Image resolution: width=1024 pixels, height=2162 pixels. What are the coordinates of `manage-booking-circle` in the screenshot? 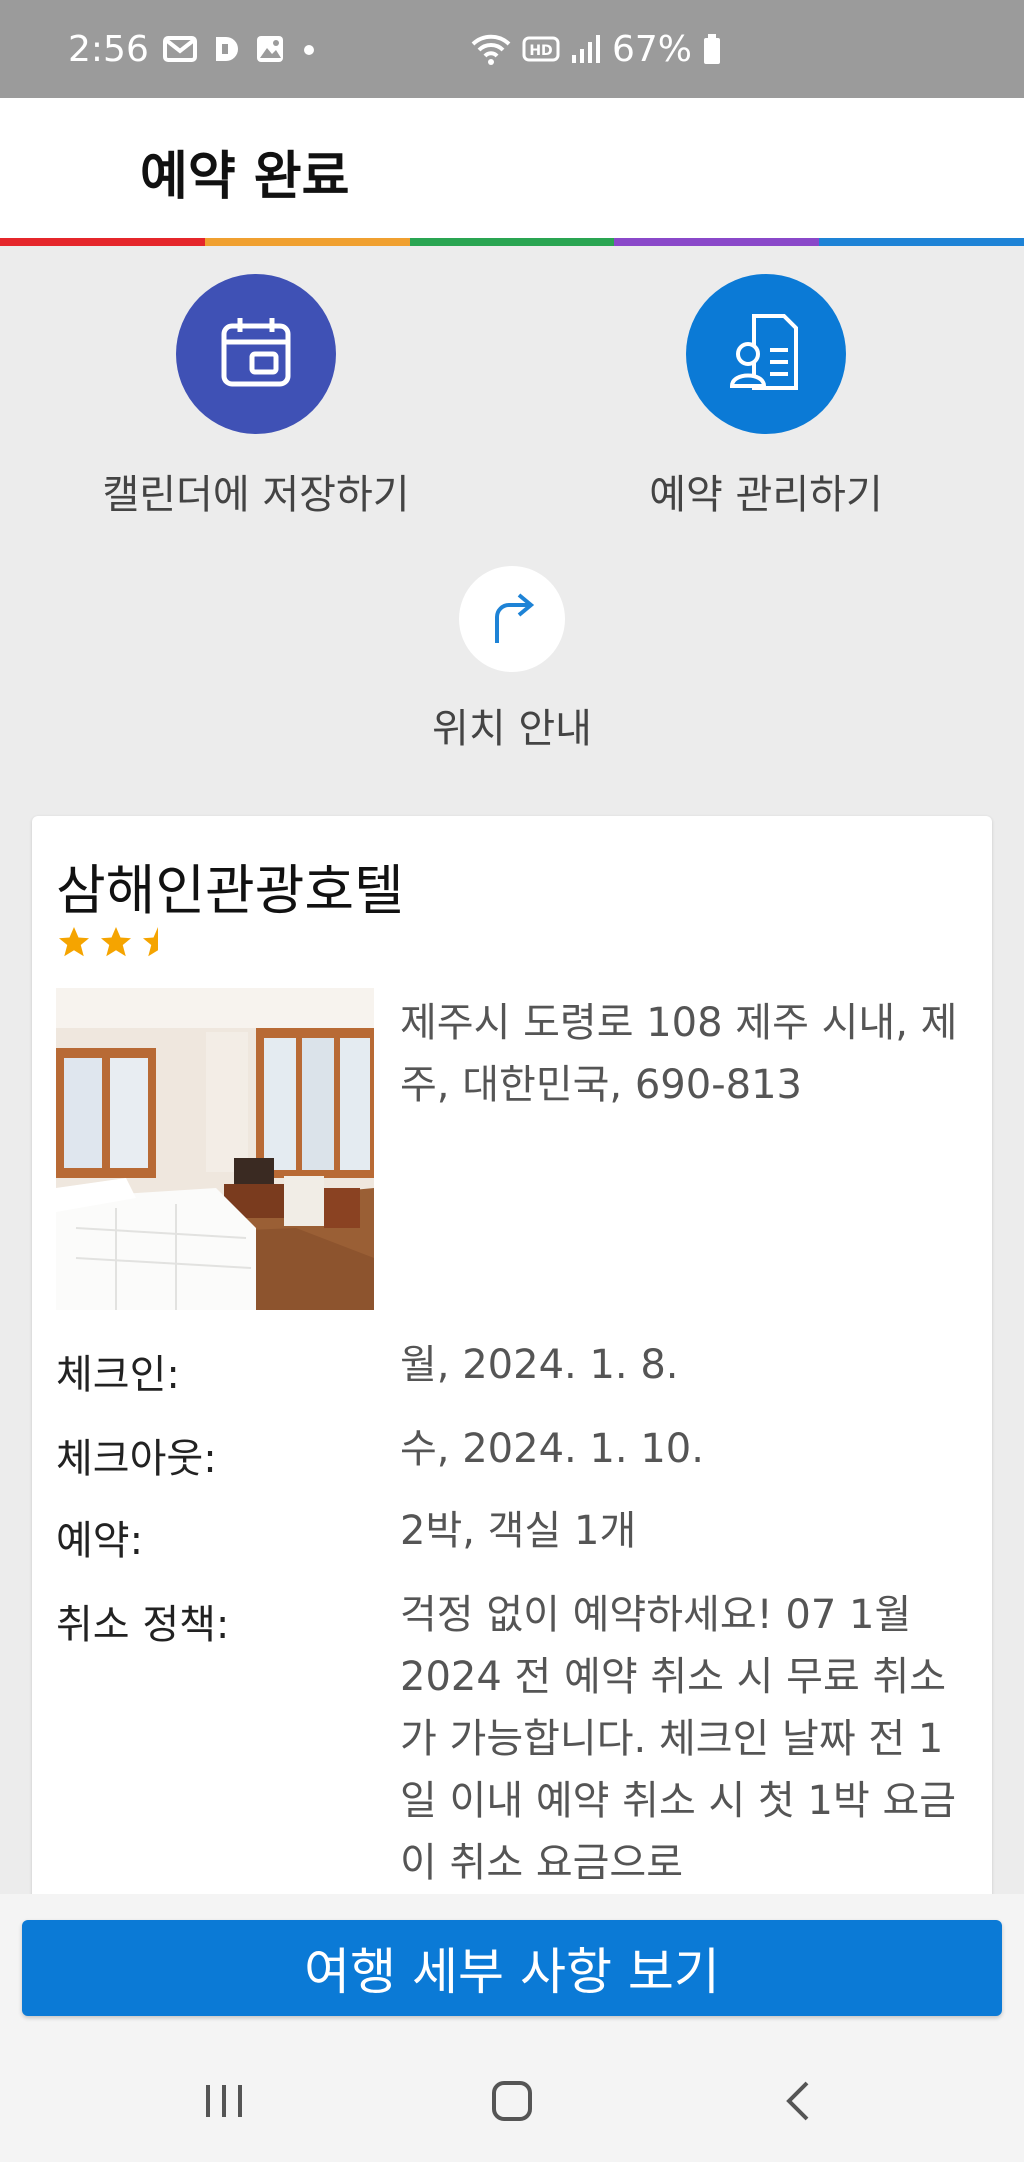 It's located at (766, 354).